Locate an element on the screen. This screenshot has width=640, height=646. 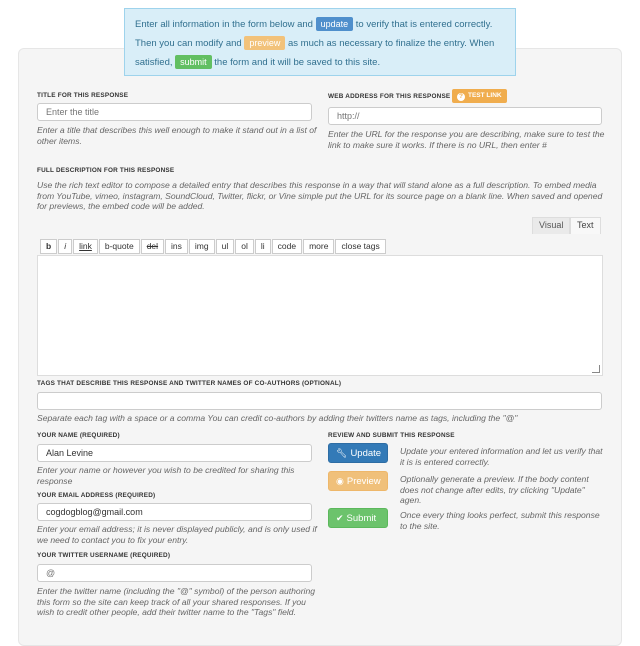
update-button: 🔧︎ Update is located at coordinates (358, 453).